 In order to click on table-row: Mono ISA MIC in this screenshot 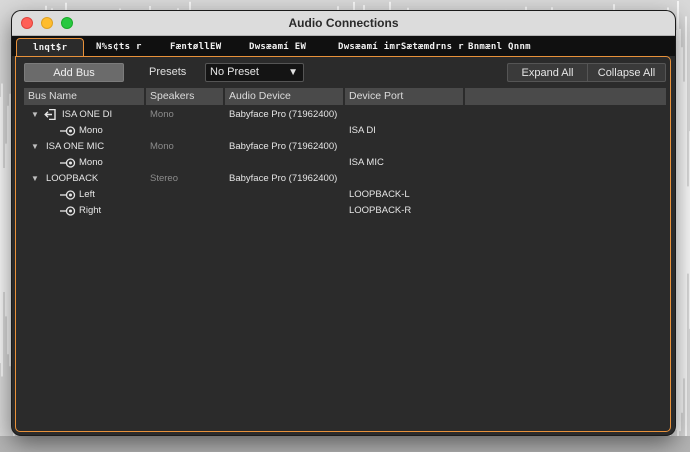, I will do `click(345, 163)`.